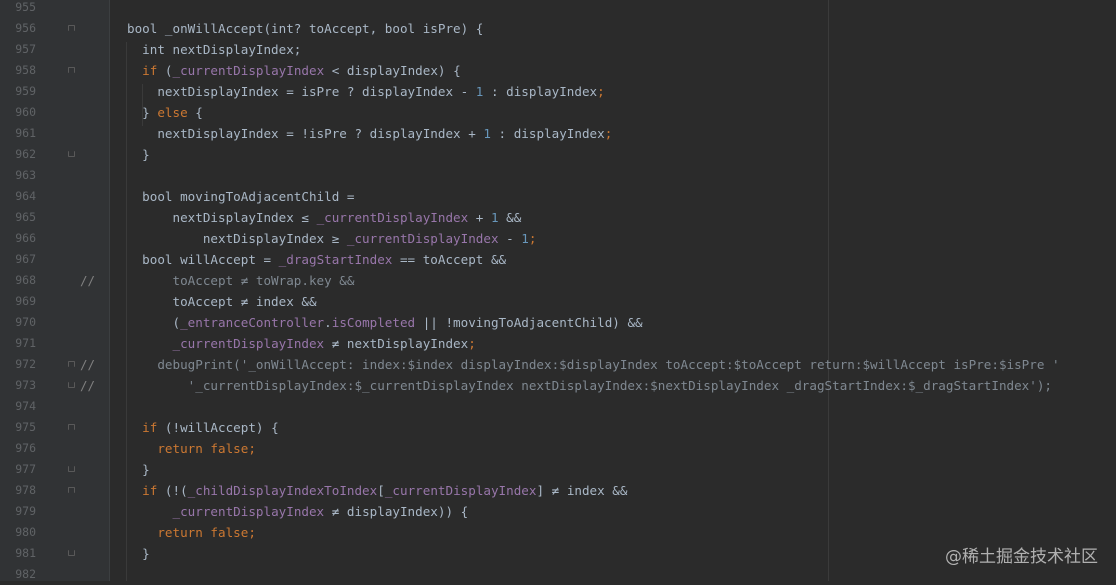  What do you see at coordinates (547, 133) in the screenshot?
I see `code-token: : displayIndex` at bounding box center [547, 133].